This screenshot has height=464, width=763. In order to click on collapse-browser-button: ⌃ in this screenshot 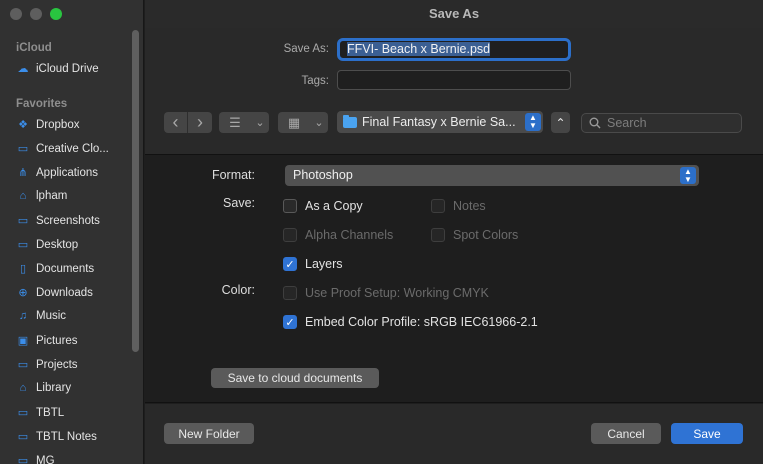, I will do `click(560, 122)`.